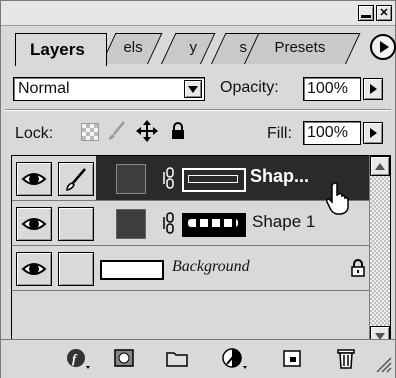 The width and height of the screenshot is (396, 378). I want to click on adjustment-layer-icon, so click(234, 358).